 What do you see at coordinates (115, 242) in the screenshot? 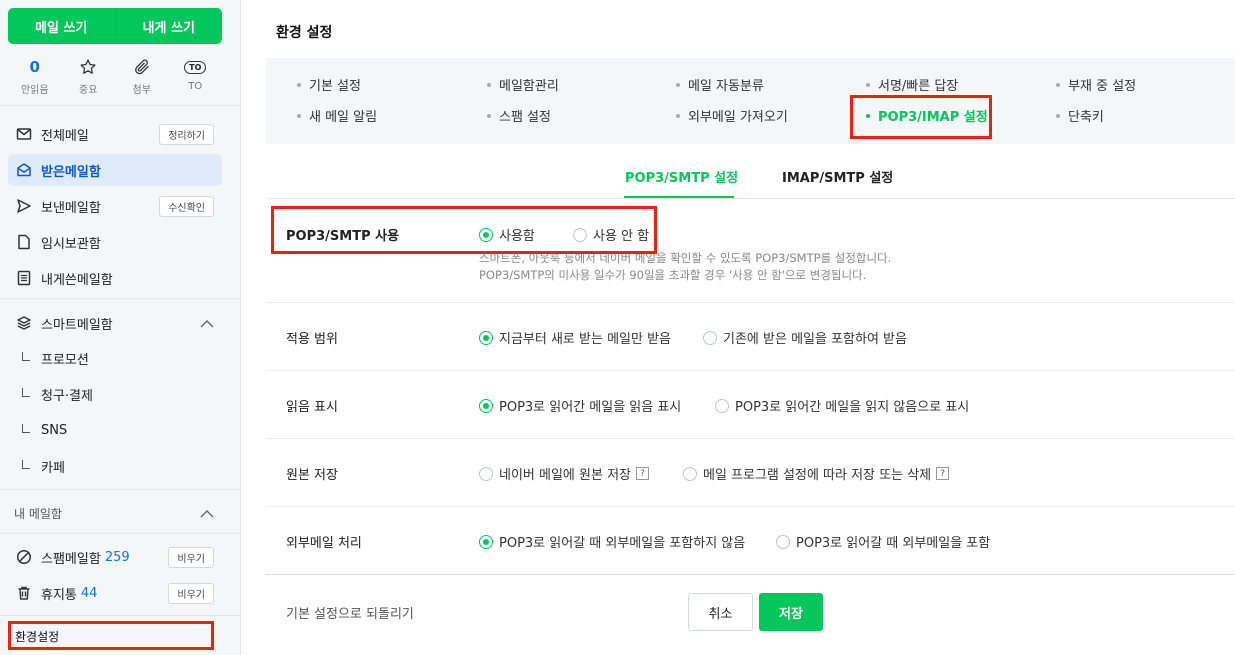
I see `sidebar-item-drafts: 임시보관함` at bounding box center [115, 242].